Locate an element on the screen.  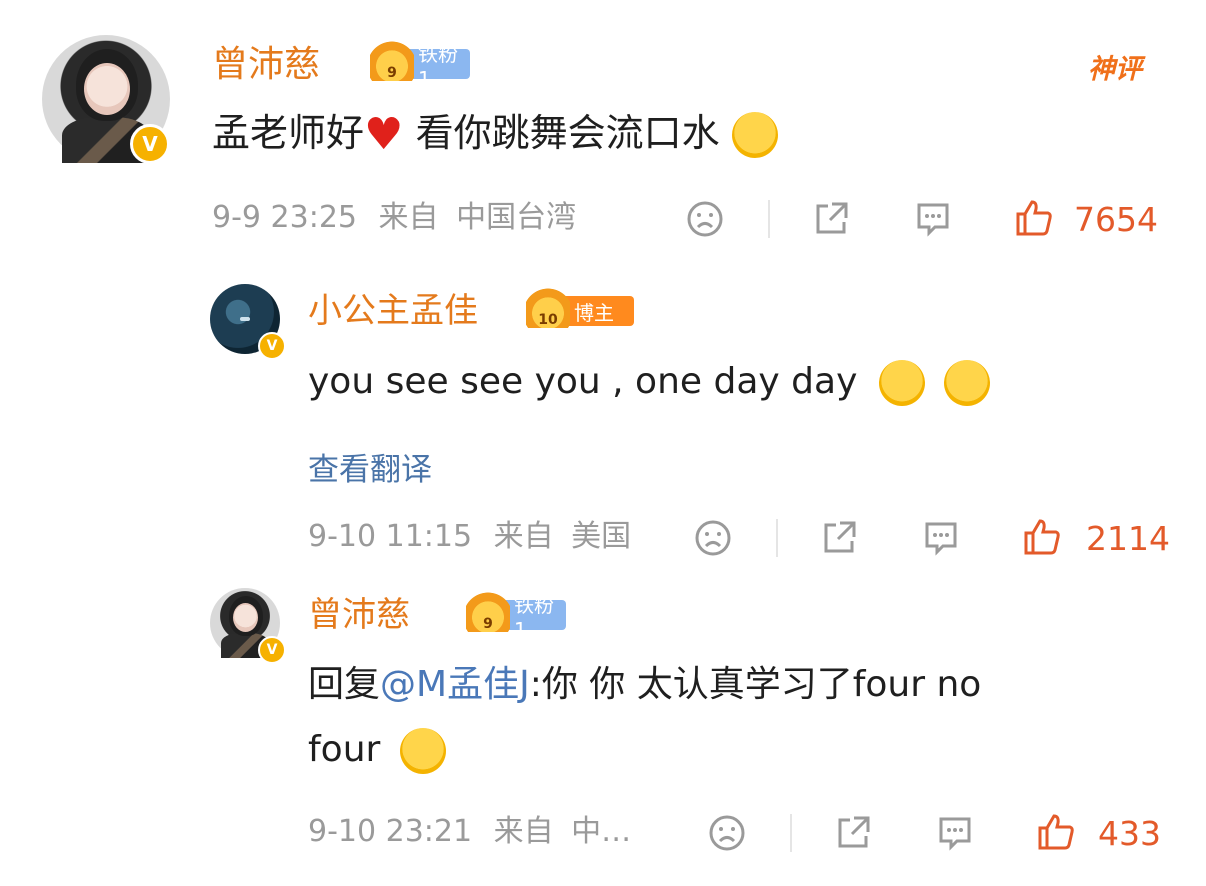
like-count: 7654 is located at coordinates (1116, 219).